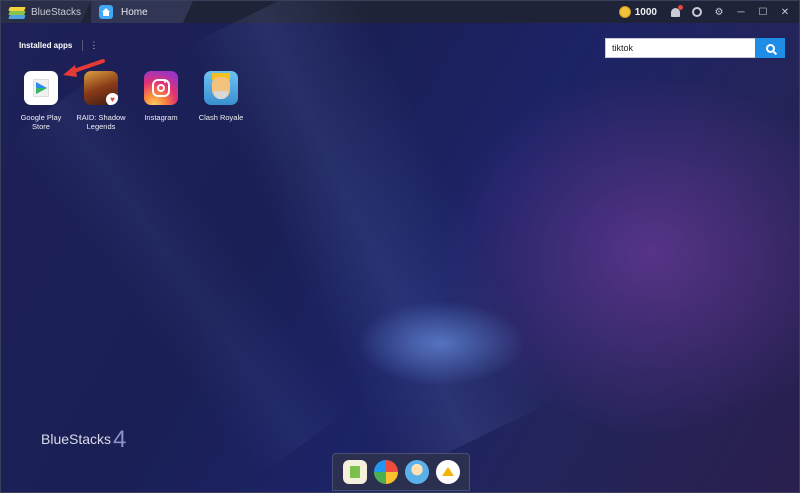 The width and height of the screenshot is (800, 493). I want to click on heart-badge-icon: ♥, so click(112, 99).